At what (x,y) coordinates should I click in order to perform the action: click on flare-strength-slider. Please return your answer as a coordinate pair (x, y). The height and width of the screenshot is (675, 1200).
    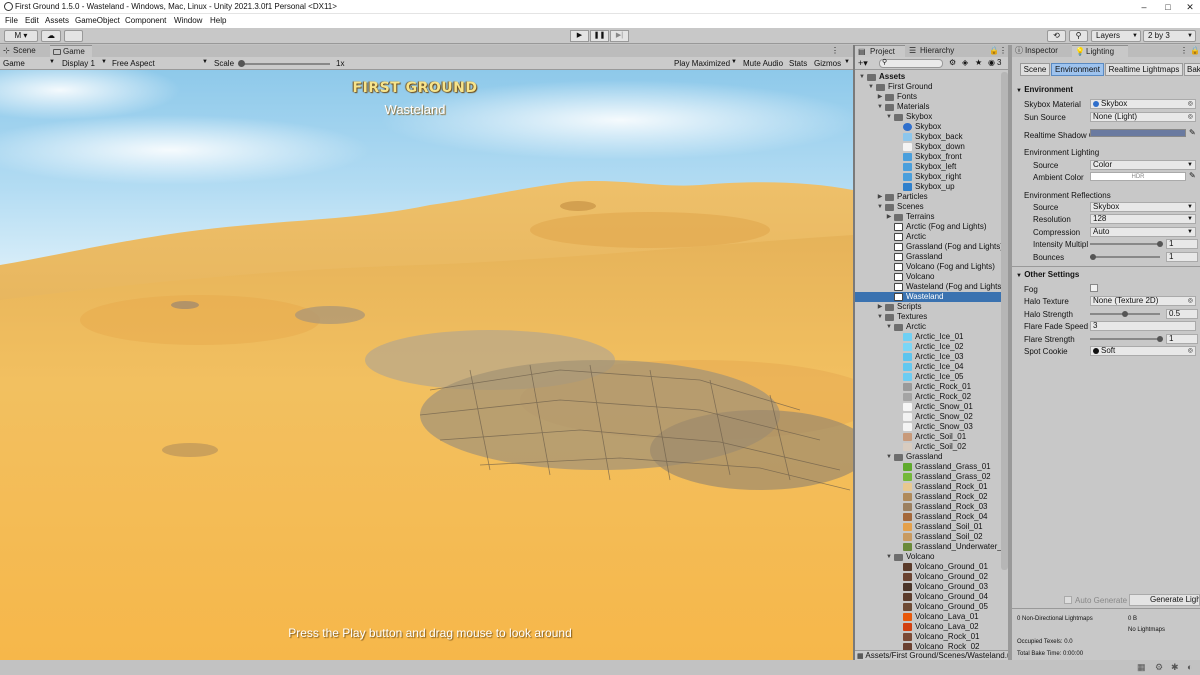
    Looking at the image, I should click on (1126, 339).